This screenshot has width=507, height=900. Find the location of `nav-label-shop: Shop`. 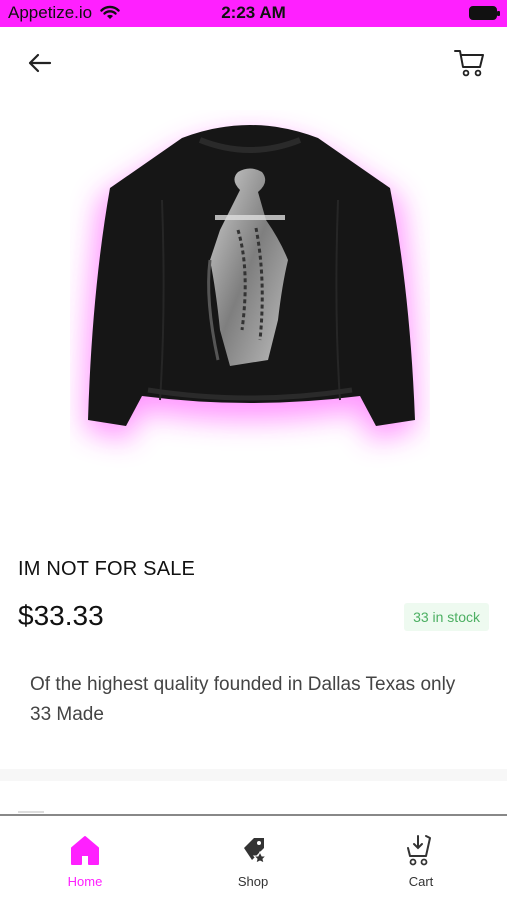

nav-label-shop: Shop is located at coordinates (253, 881).